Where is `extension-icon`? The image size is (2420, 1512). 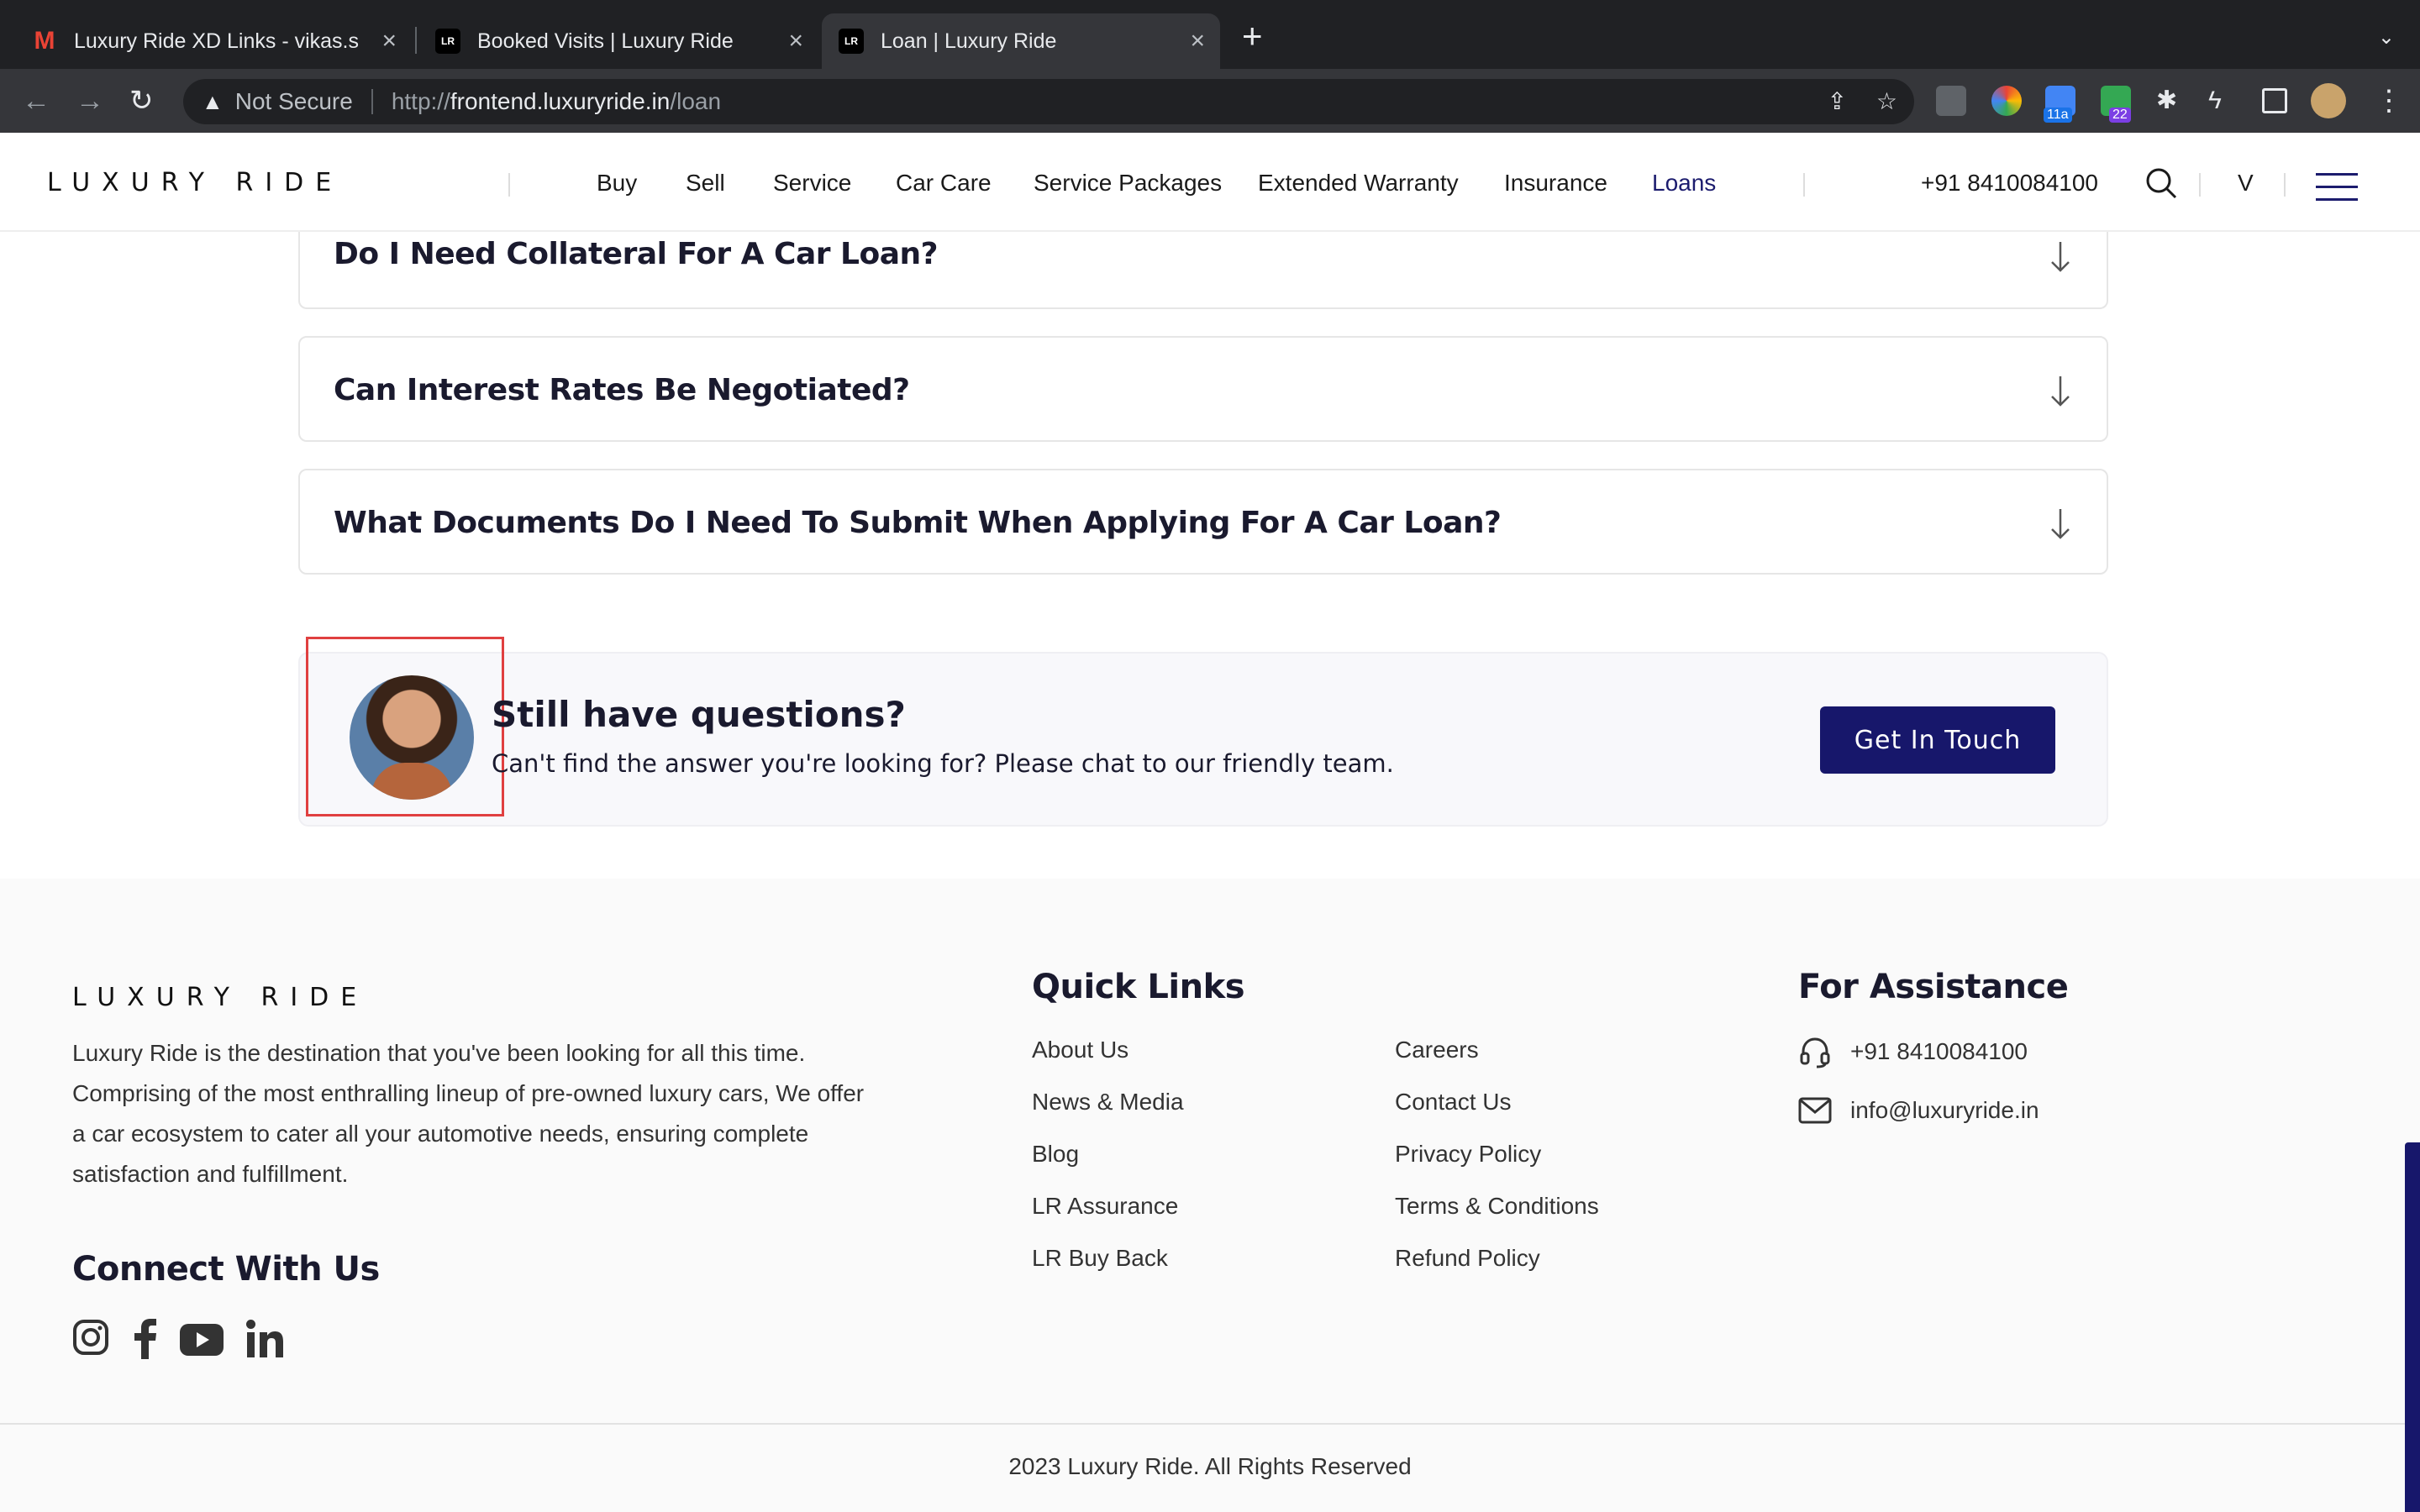 extension-icon is located at coordinates (1951, 101).